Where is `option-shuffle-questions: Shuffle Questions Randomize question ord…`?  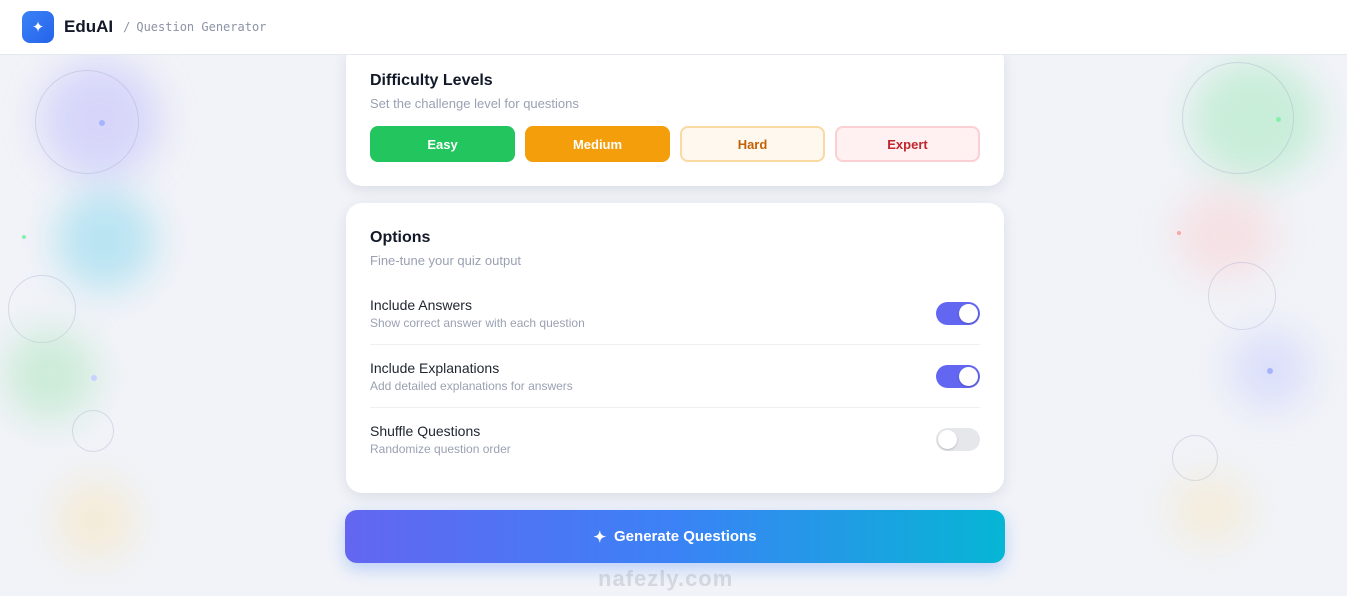 option-shuffle-questions: Shuffle Questions Randomize question ord… is located at coordinates (675, 439).